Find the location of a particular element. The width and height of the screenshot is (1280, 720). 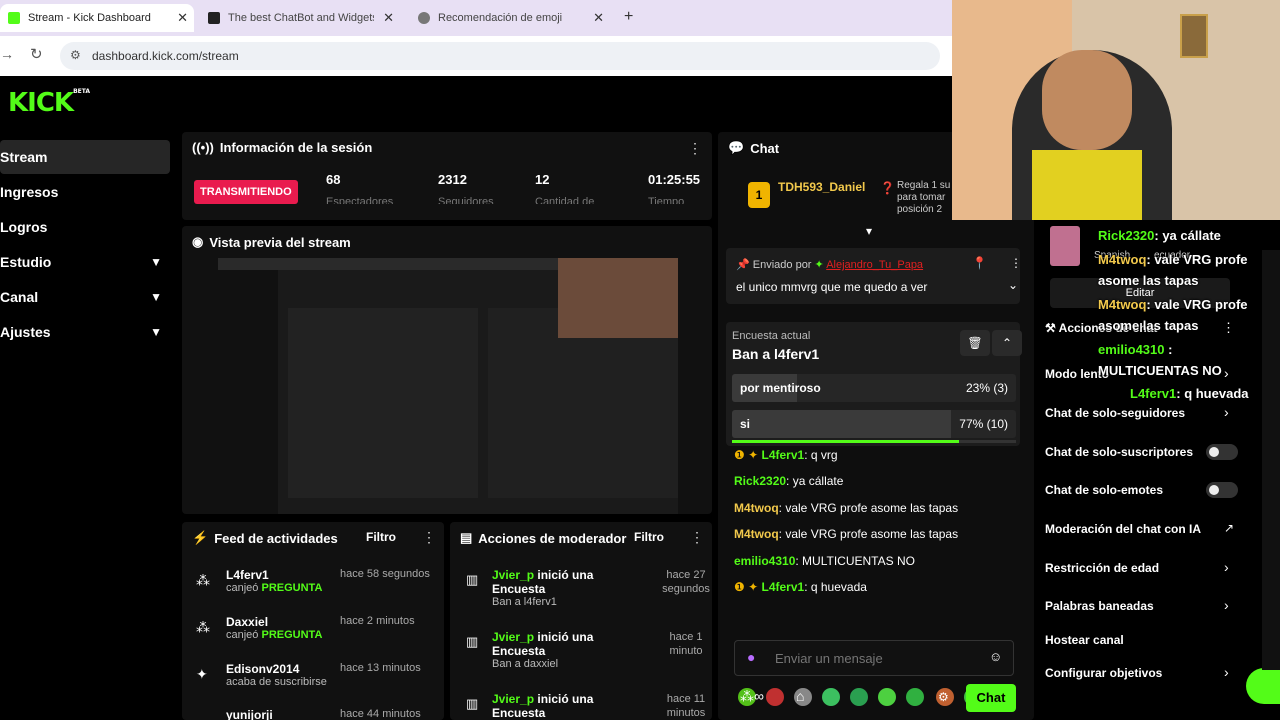

emotes-only-row: Chat de solo-emotes is located at coordinates (1104, 490).